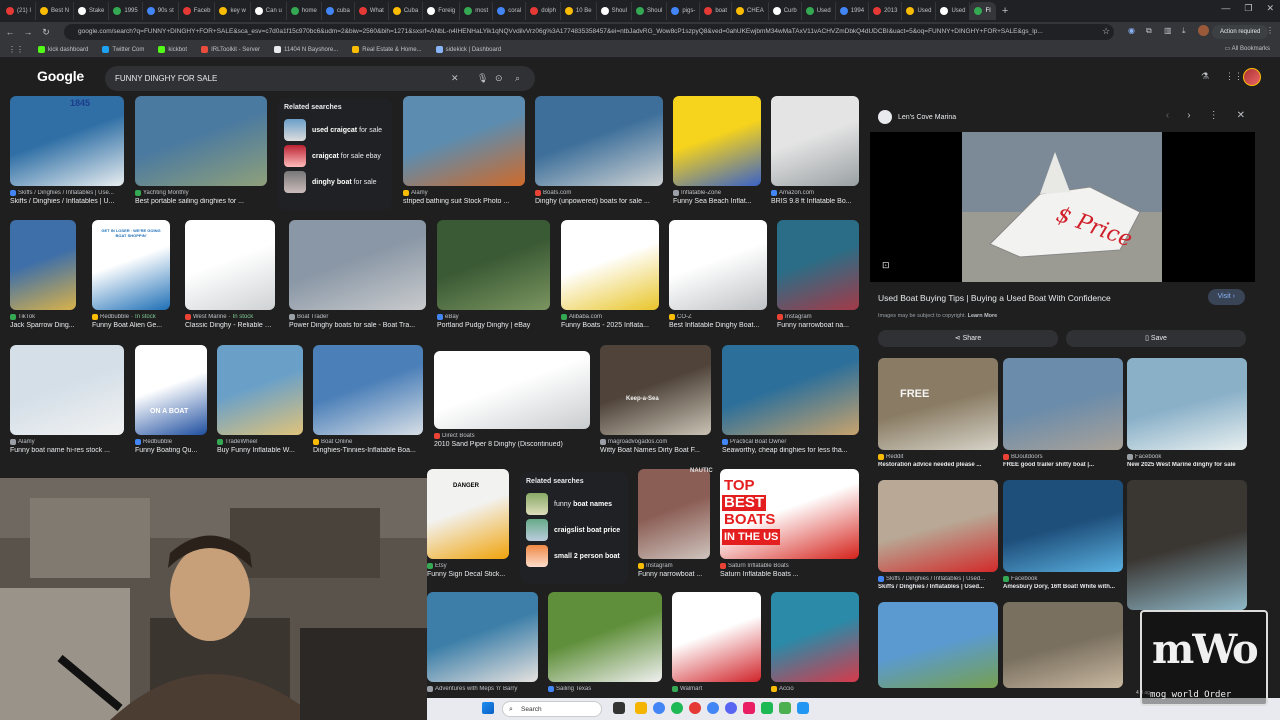  What do you see at coordinates (92, 11) in the screenshot?
I see `browser-tab: Stake` at bounding box center [92, 11].